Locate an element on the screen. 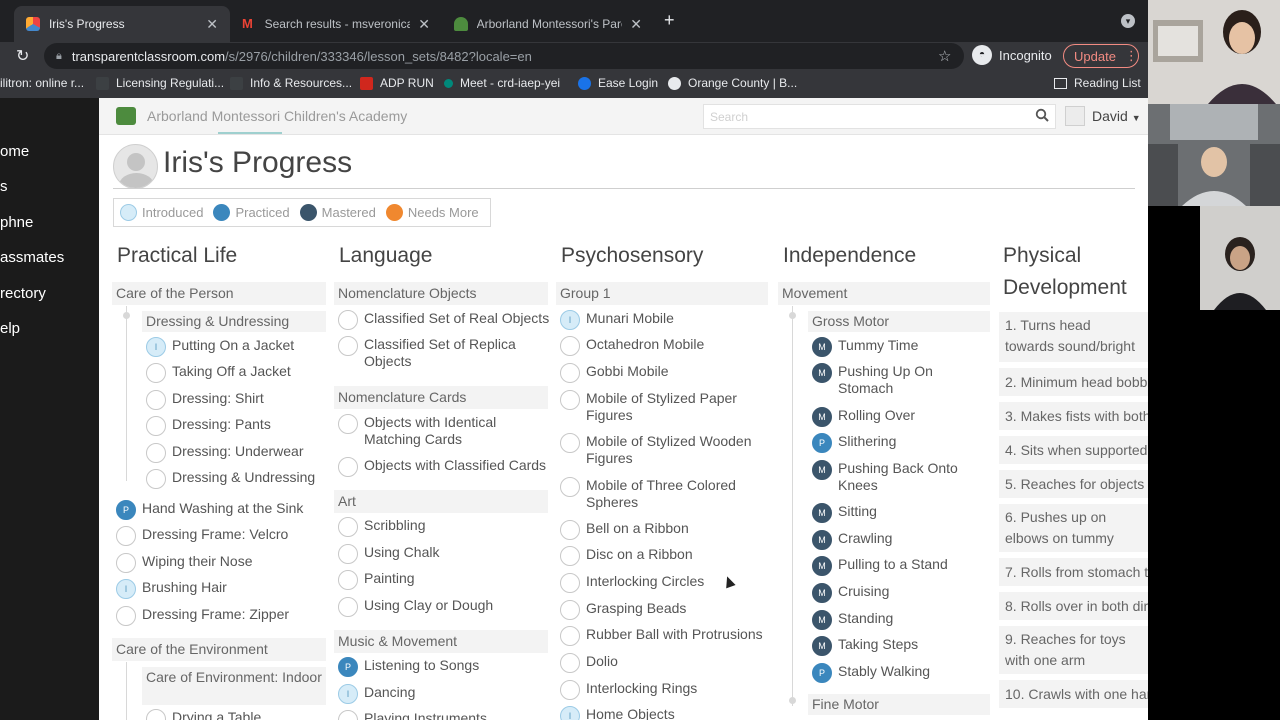  category-nomenclature-objects: Nomenclature Objects is located at coordinates (441, 293).